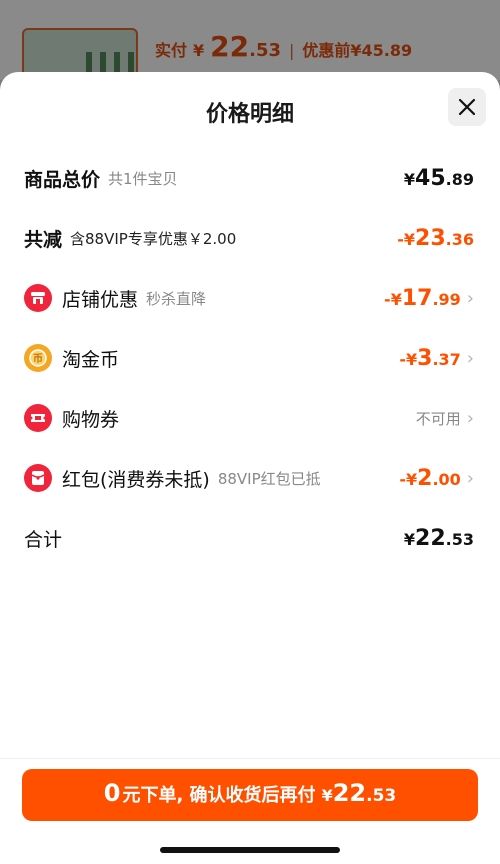 The width and height of the screenshot is (500, 864). Describe the element at coordinates (91, 359) in the screenshot. I see `taojinbi-label: 淘金币` at that location.